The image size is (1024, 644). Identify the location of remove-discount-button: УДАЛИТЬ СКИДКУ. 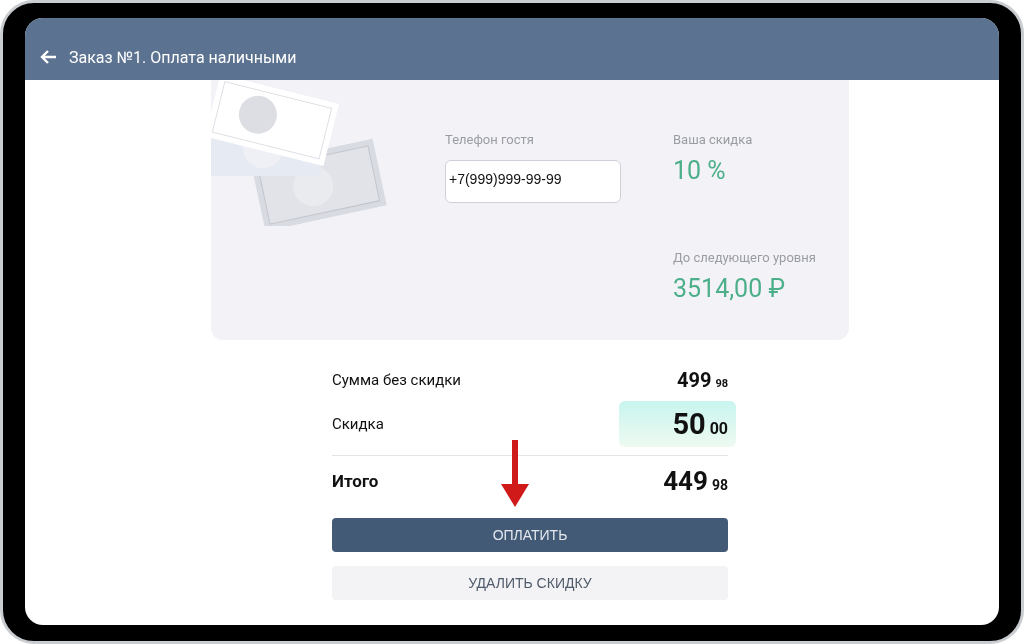
(530, 583).